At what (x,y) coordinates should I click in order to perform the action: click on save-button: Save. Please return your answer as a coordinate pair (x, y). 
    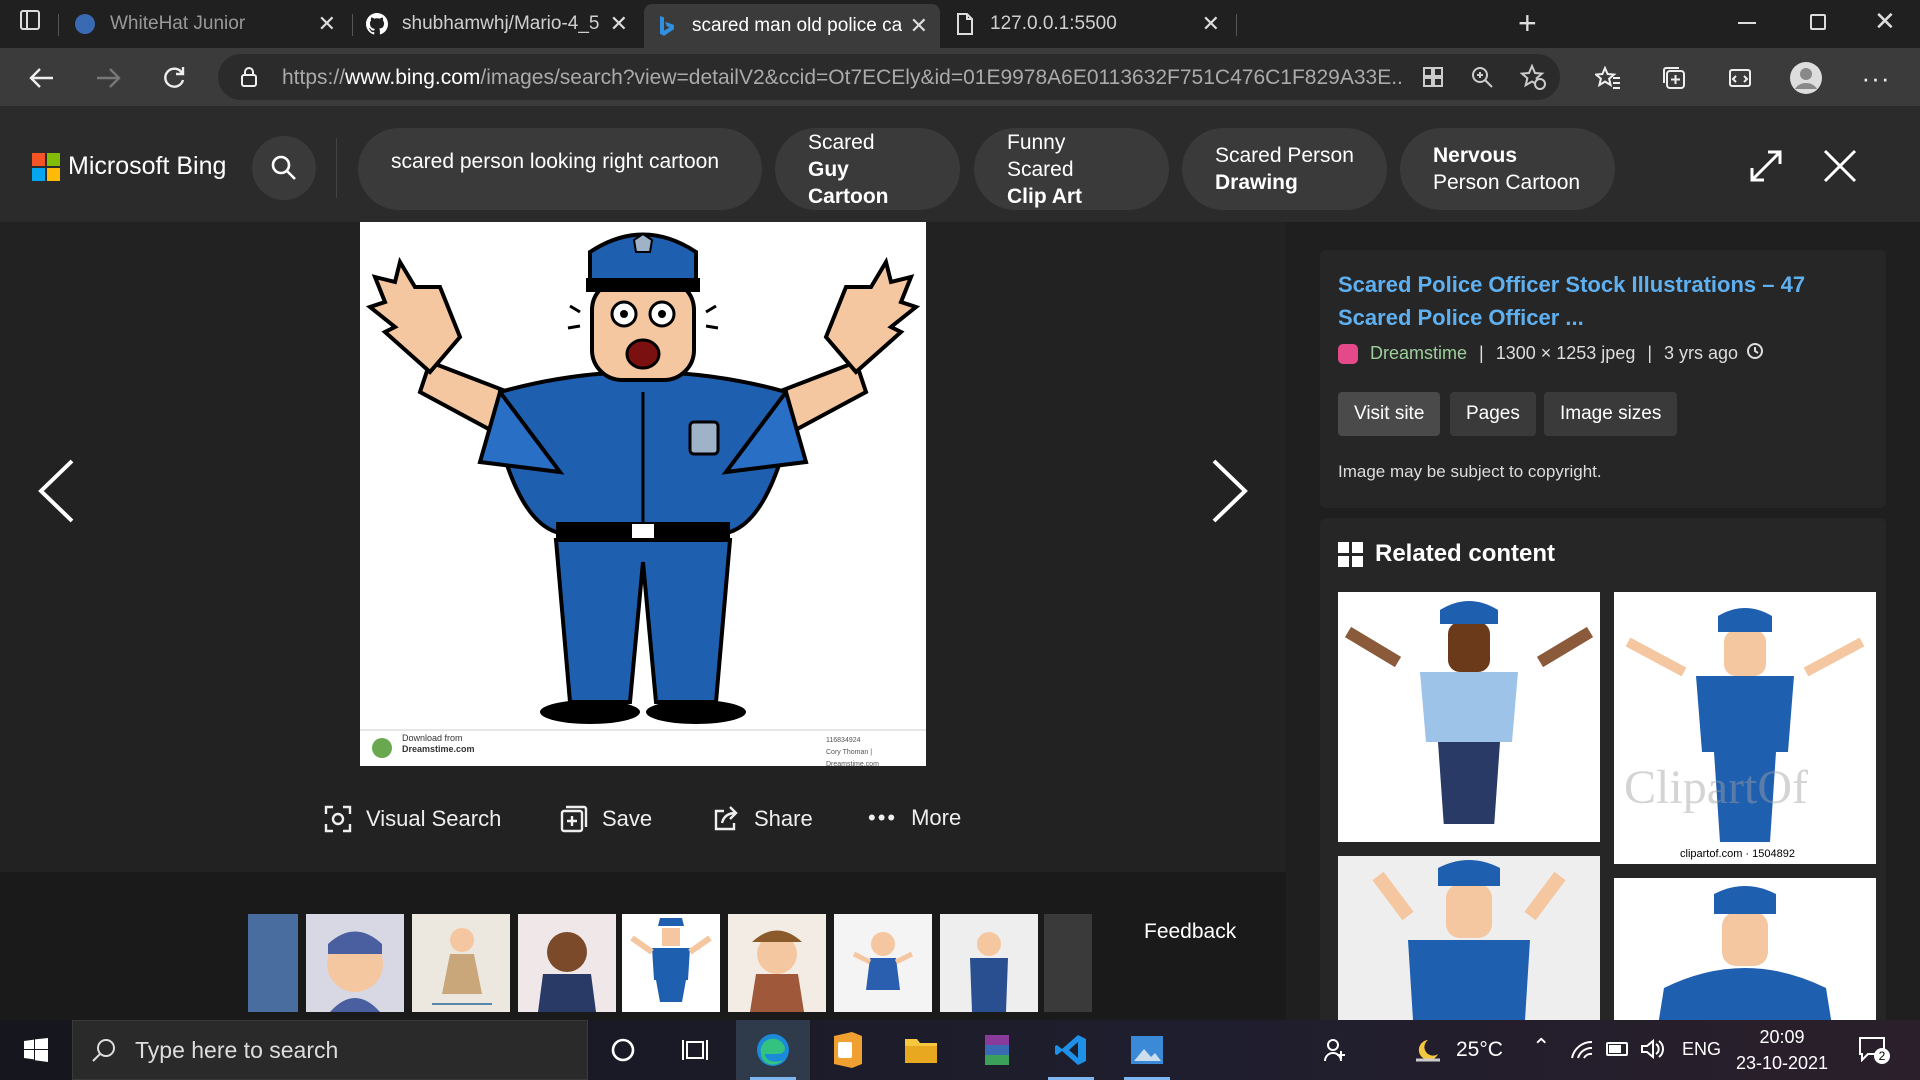
    Looking at the image, I should click on (606, 819).